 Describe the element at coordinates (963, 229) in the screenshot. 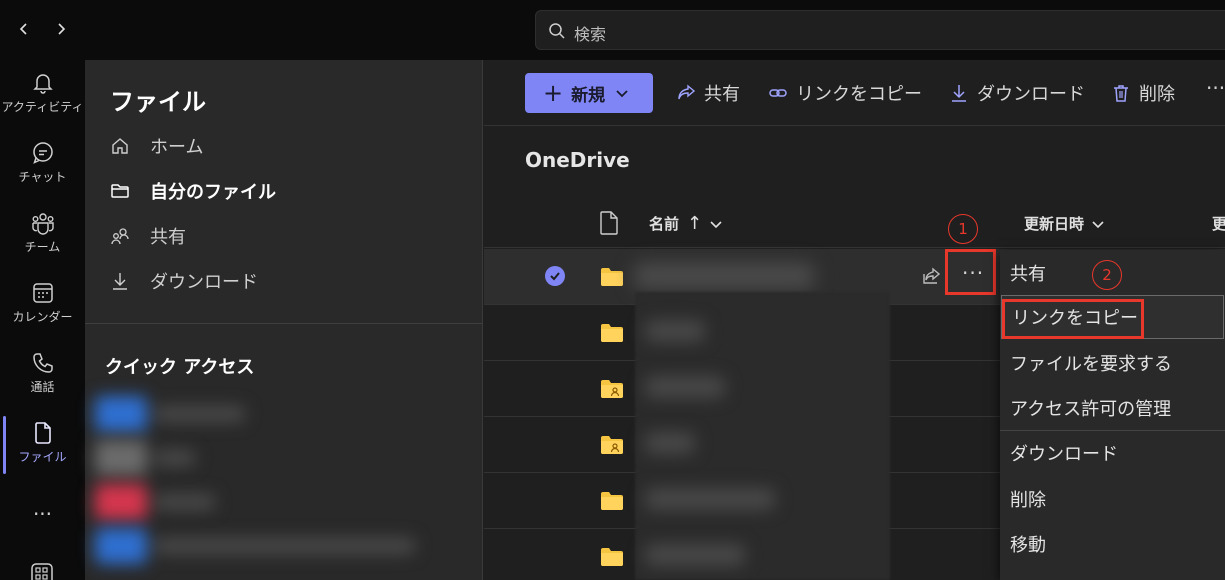

I see `annotation-step1-badge: 1` at that location.